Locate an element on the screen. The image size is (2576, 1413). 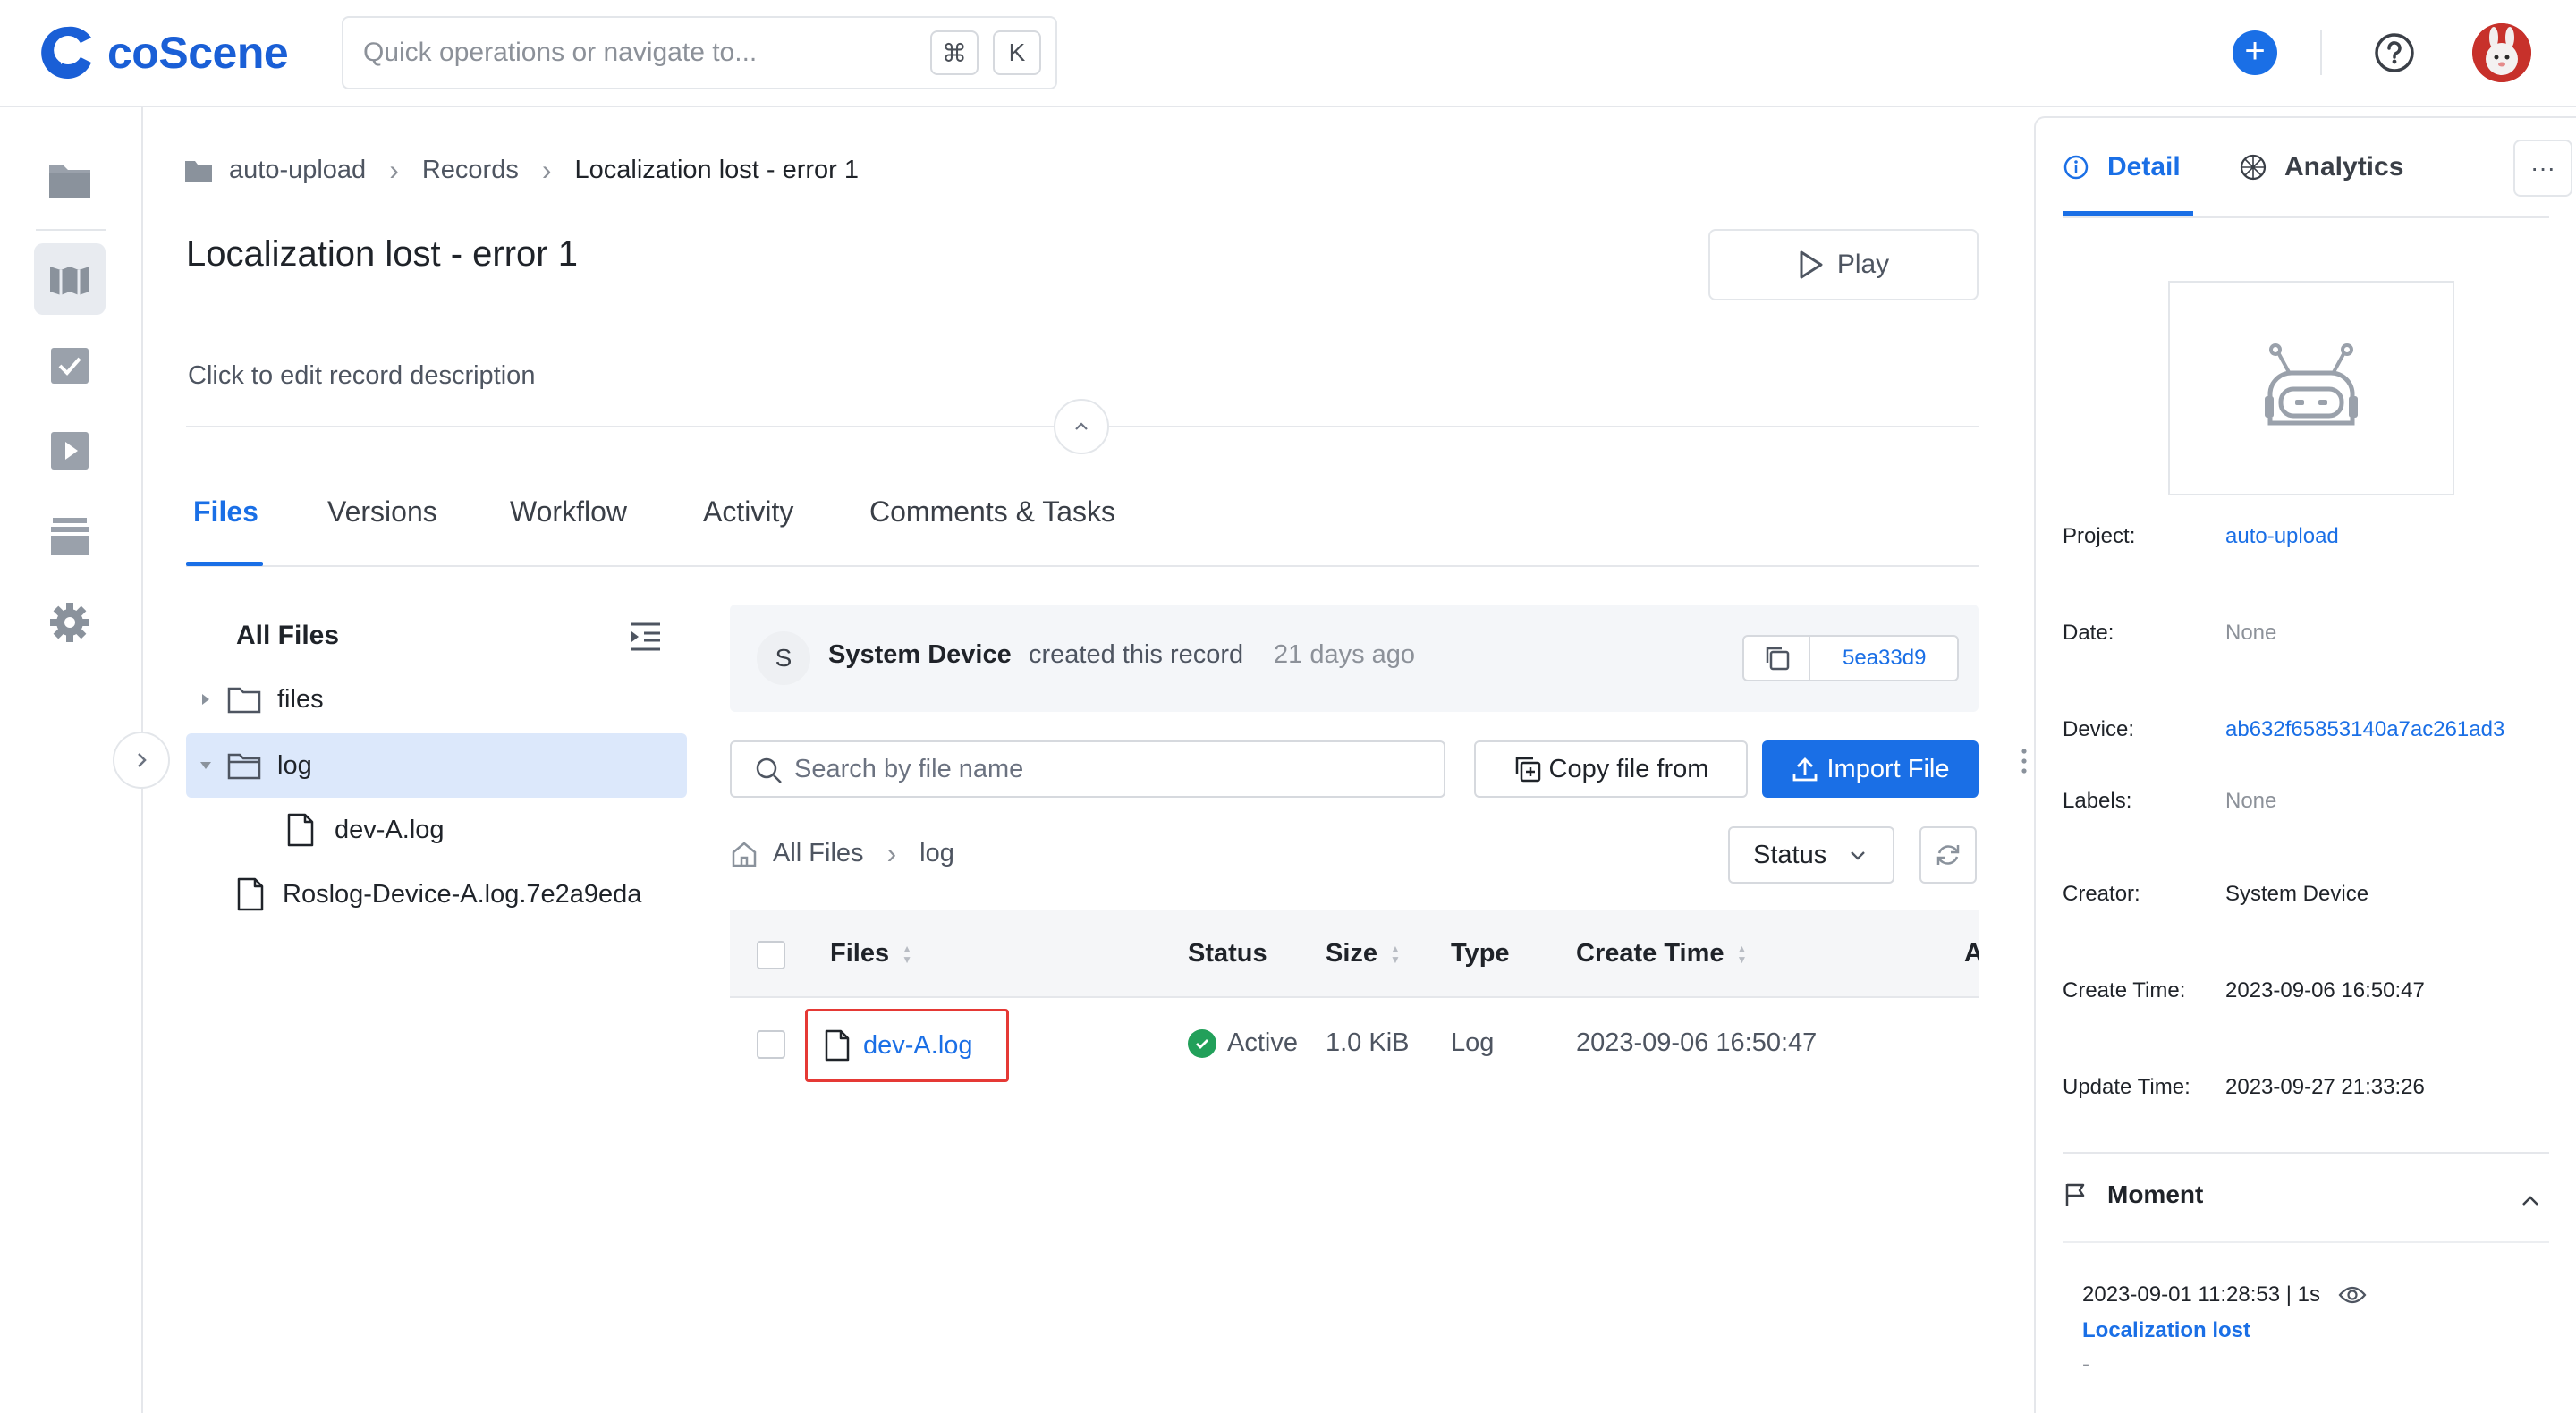
moment-name-link: Localization lost is located at coordinates (2166, 1330).